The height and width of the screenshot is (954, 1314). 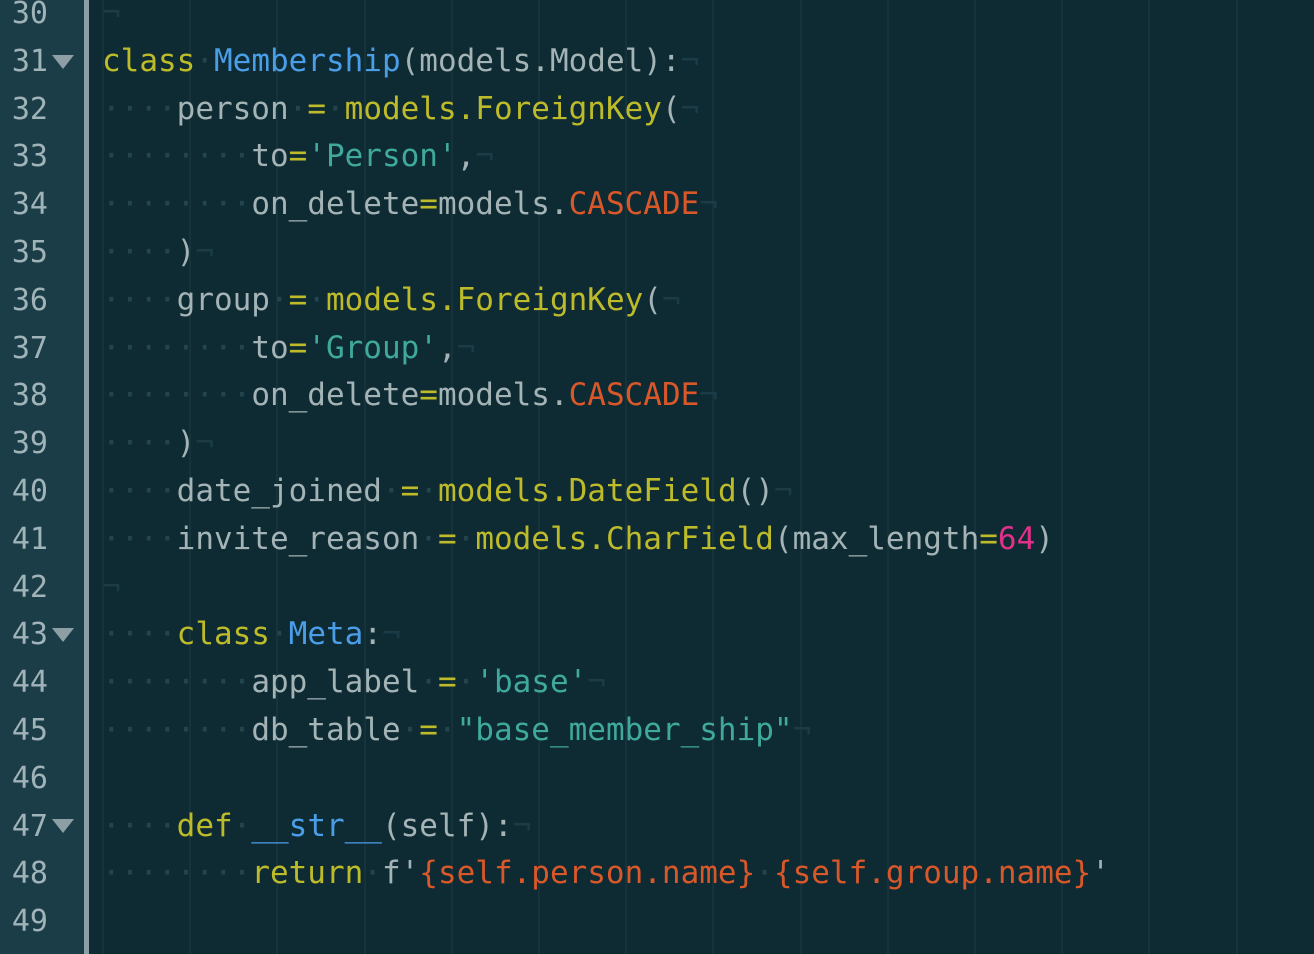 I want to click on gutter-row: 37, so click(x=42, y=349).